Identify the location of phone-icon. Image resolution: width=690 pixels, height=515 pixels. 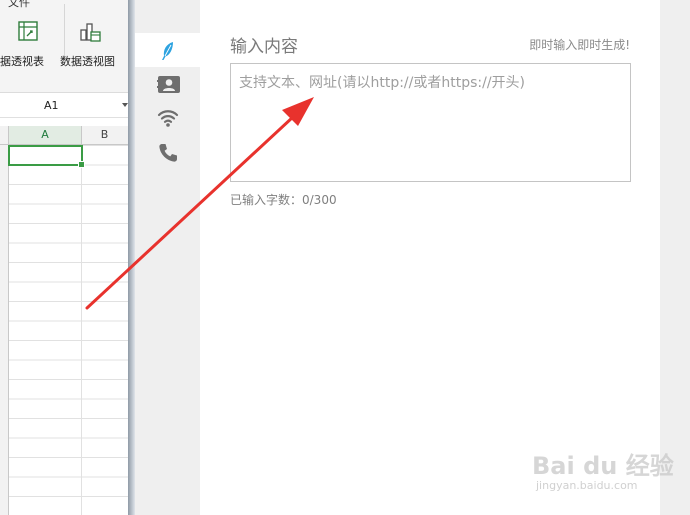
(168, 153).